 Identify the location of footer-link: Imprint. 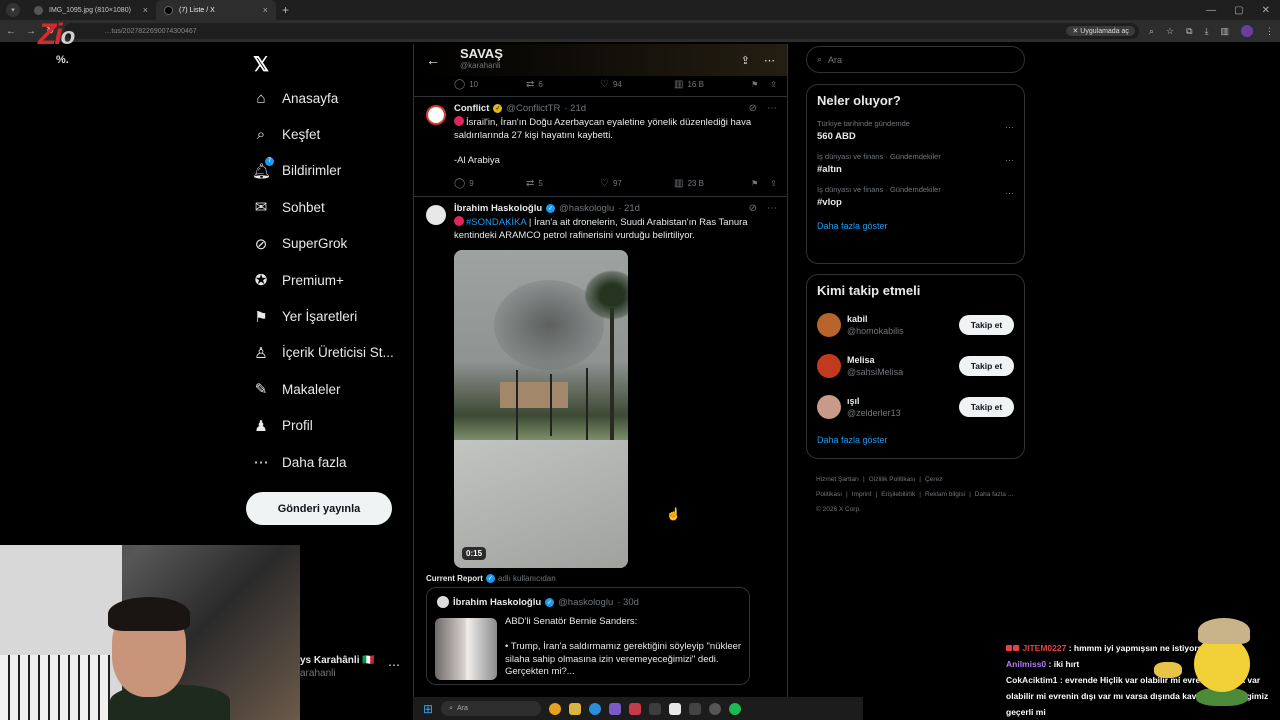
(862, 494).